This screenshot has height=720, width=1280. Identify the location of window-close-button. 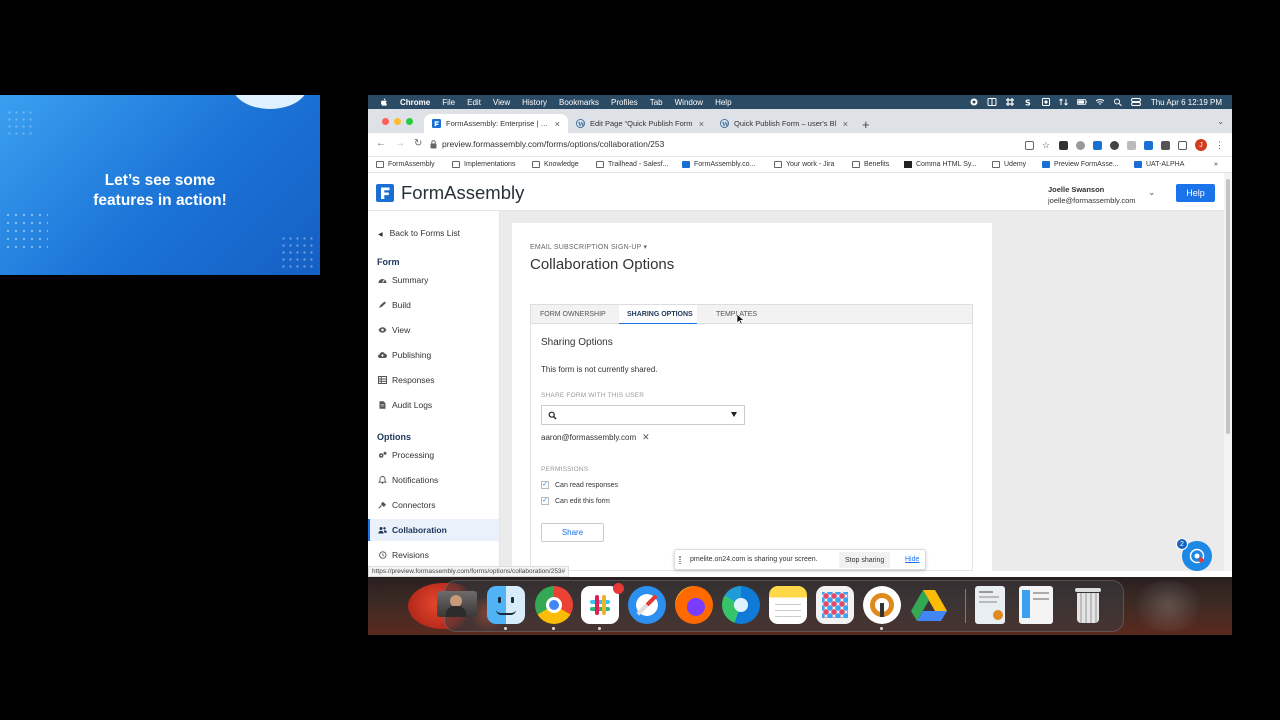
(385, 121).